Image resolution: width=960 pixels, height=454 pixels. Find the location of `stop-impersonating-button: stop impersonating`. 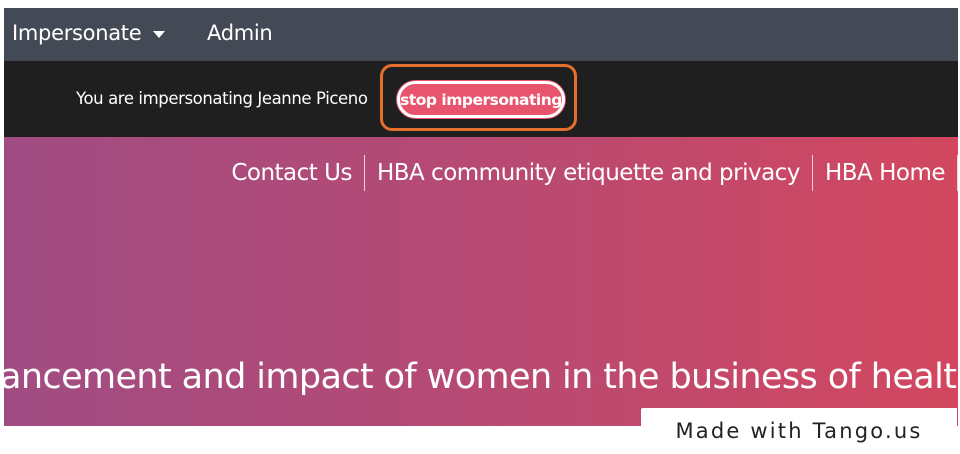

stop-impersonating-button: stop impersonating is located at coordinates (481, 99).